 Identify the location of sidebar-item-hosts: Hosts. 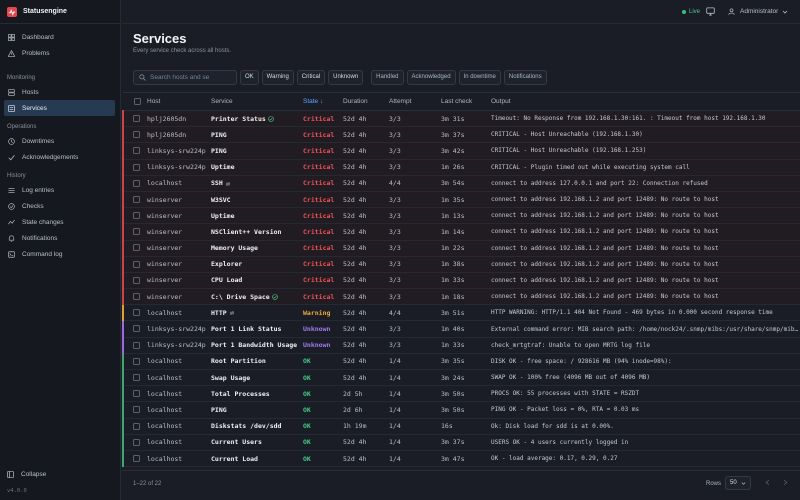
(57, 92).